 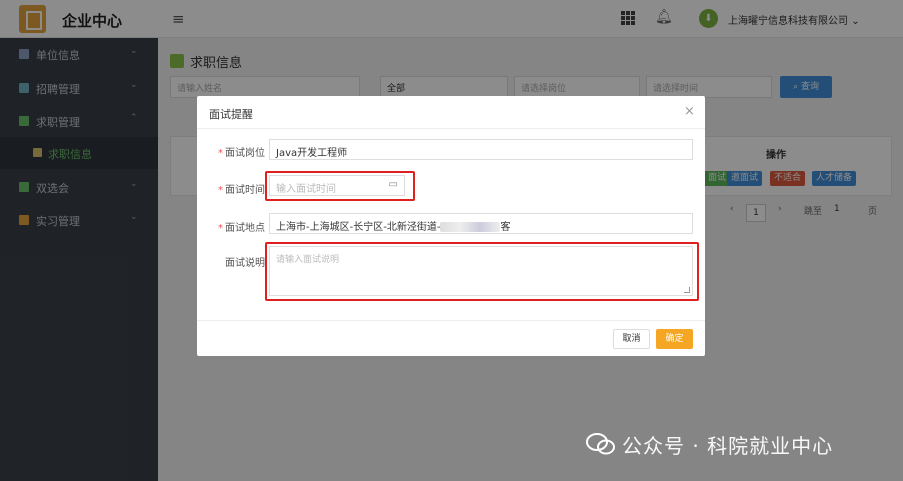 I want to click on location-suffix: 客, so click(x=505, y=227).